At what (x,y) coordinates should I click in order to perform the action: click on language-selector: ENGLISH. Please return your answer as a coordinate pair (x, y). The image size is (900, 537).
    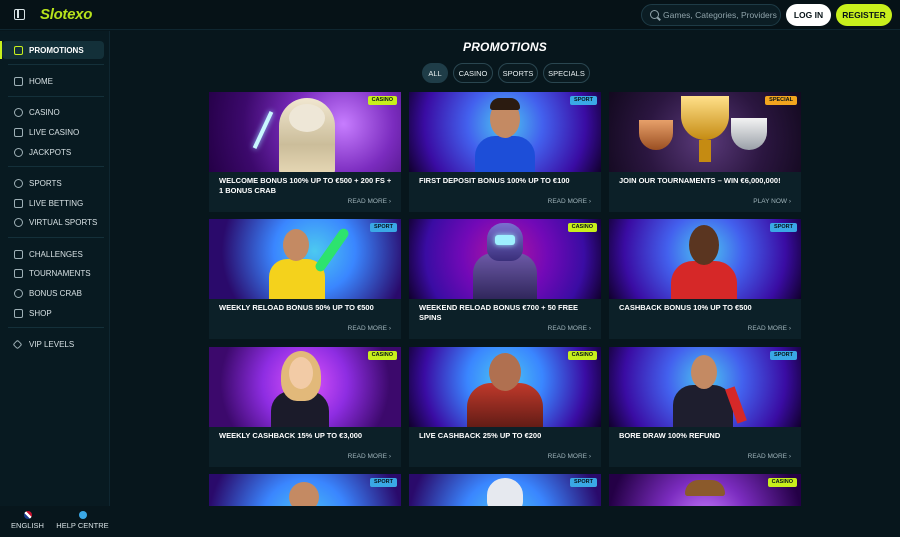
    Looking at the image, I should click on (27, 522).